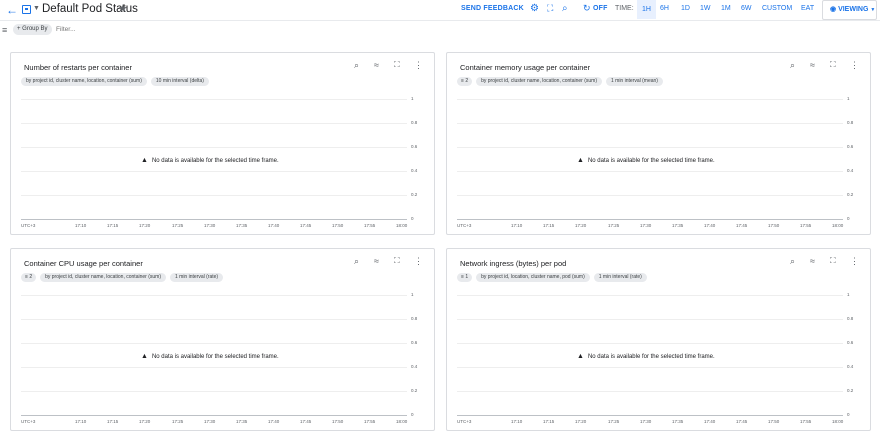  What do you see at coordinates (179, 81) in the screenshot?
I see `aggregation-chip: 10 min interval (delta)` at bounding box center [179, 81].